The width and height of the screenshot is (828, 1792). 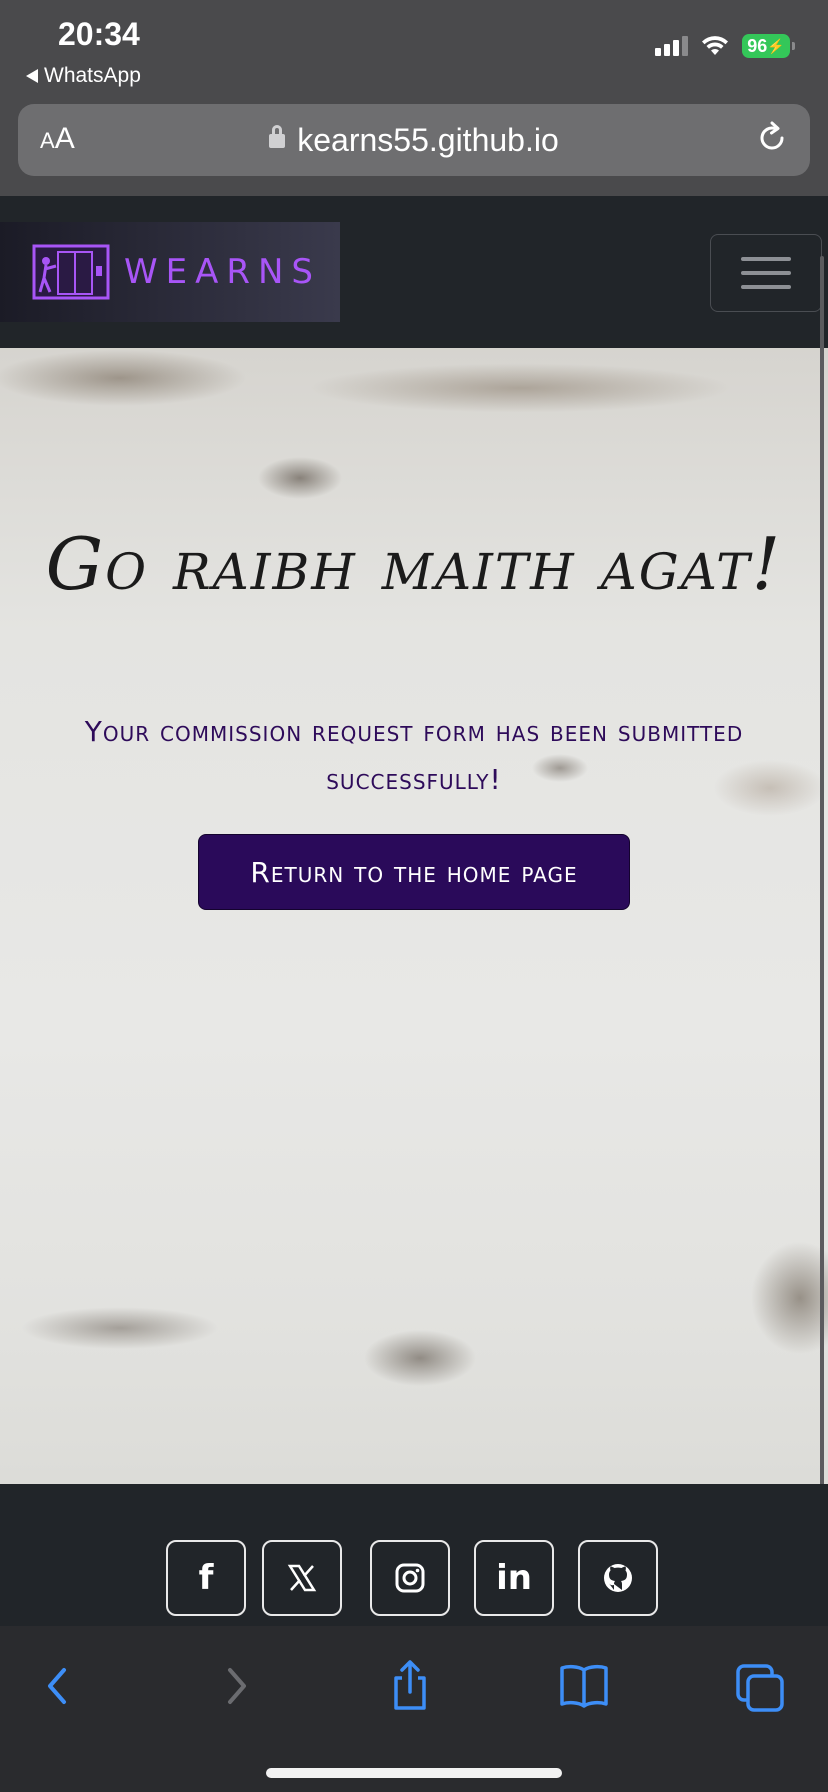 What do you see at coordinates (222, 272) in the screenshot?
I see `brand-name: WEARNS` at bounding box center [222, 272].